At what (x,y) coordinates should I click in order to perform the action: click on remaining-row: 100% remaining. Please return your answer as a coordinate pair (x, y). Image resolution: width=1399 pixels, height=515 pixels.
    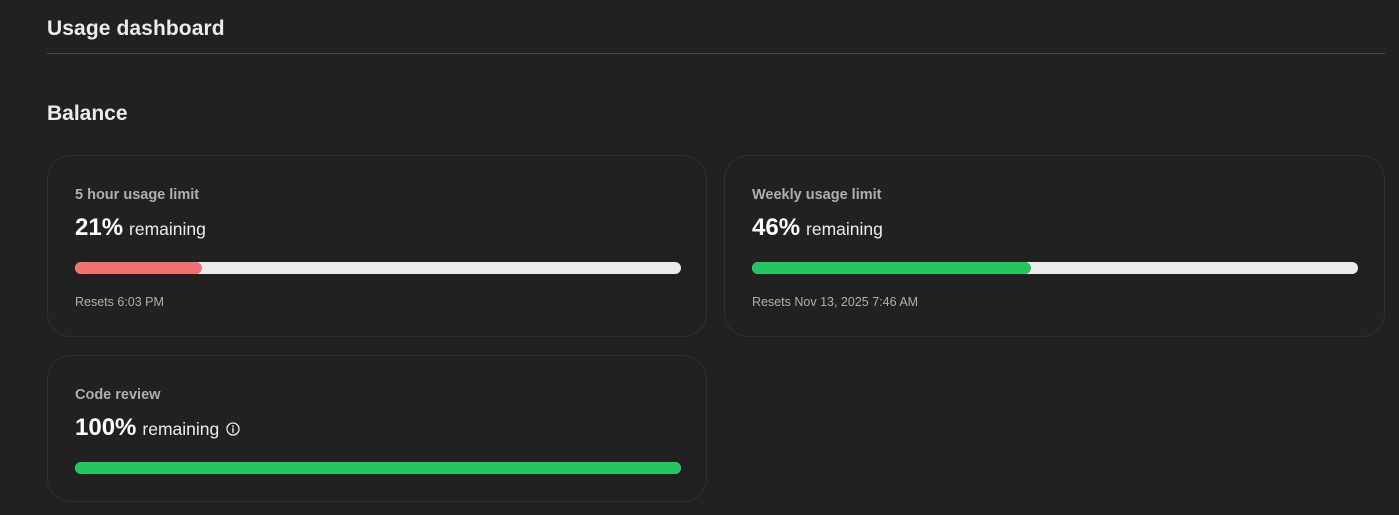
    Looking at the image, I should click on (157, 428).